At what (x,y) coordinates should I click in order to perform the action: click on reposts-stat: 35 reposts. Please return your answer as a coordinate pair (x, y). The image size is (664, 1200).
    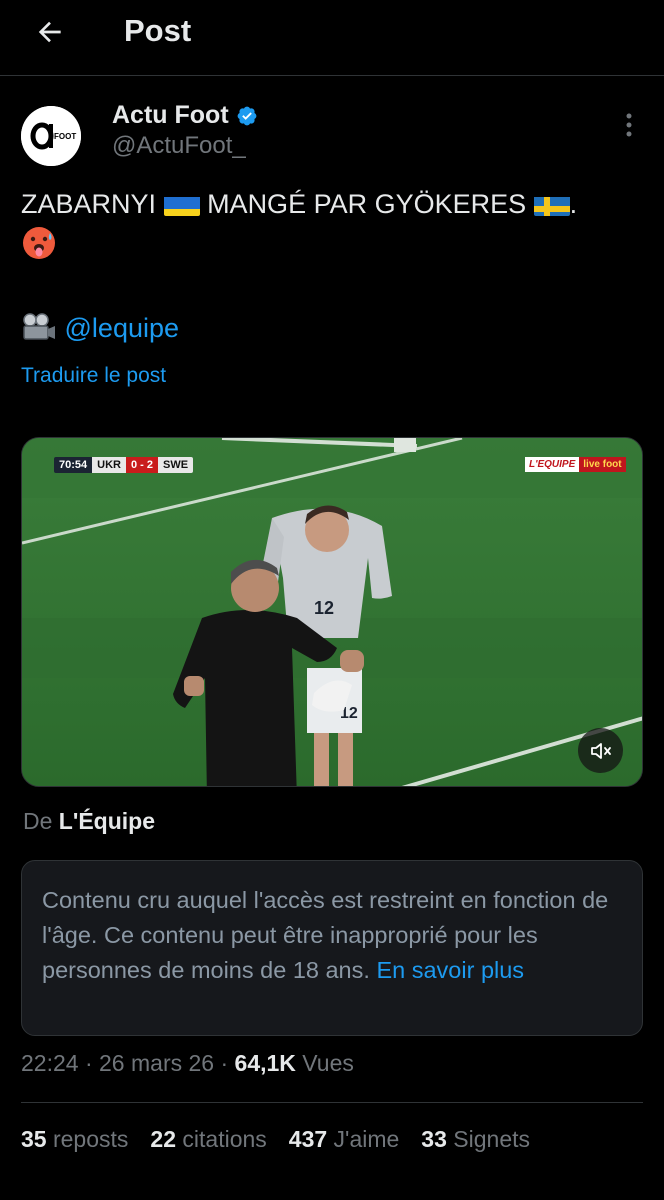
    Looking at the image, I should click on (74, 1139).